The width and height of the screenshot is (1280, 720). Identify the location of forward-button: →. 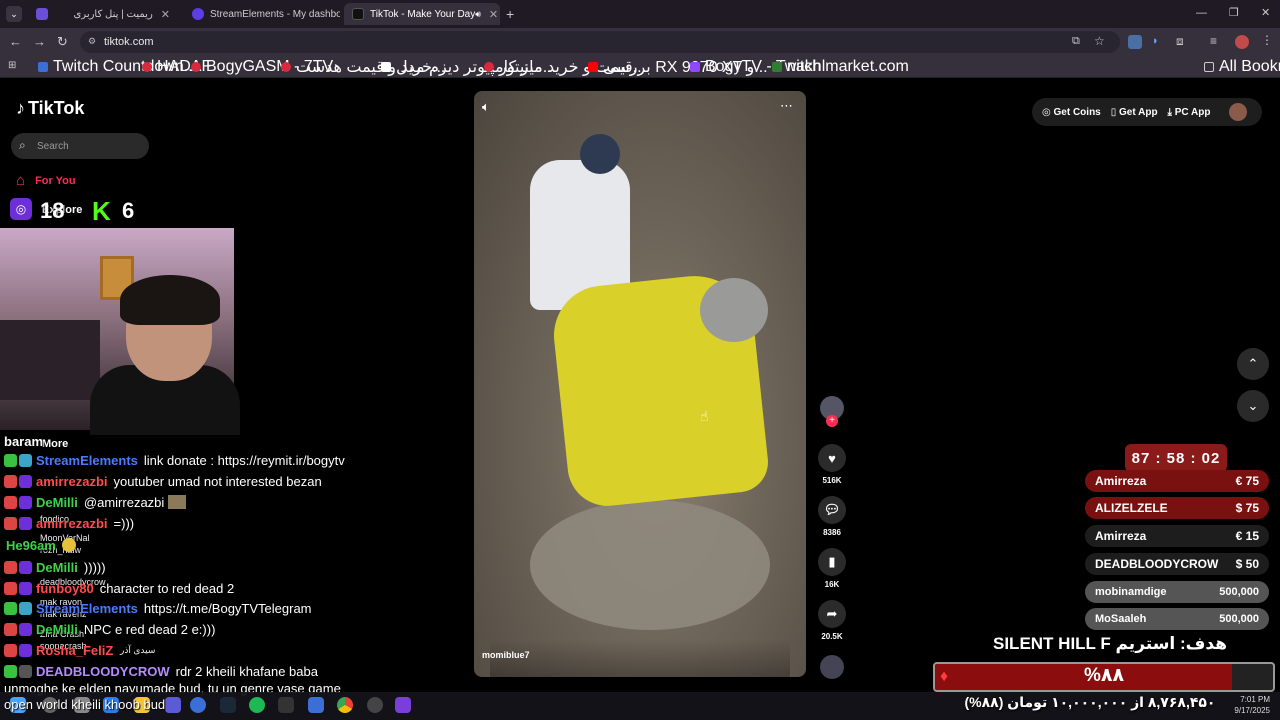
(39, 41).